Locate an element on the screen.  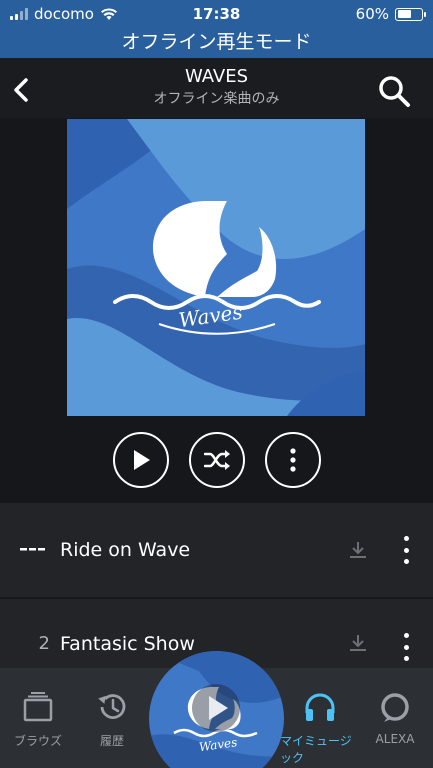
tab-label: ブラウズ is located at coordinates (37, 741).